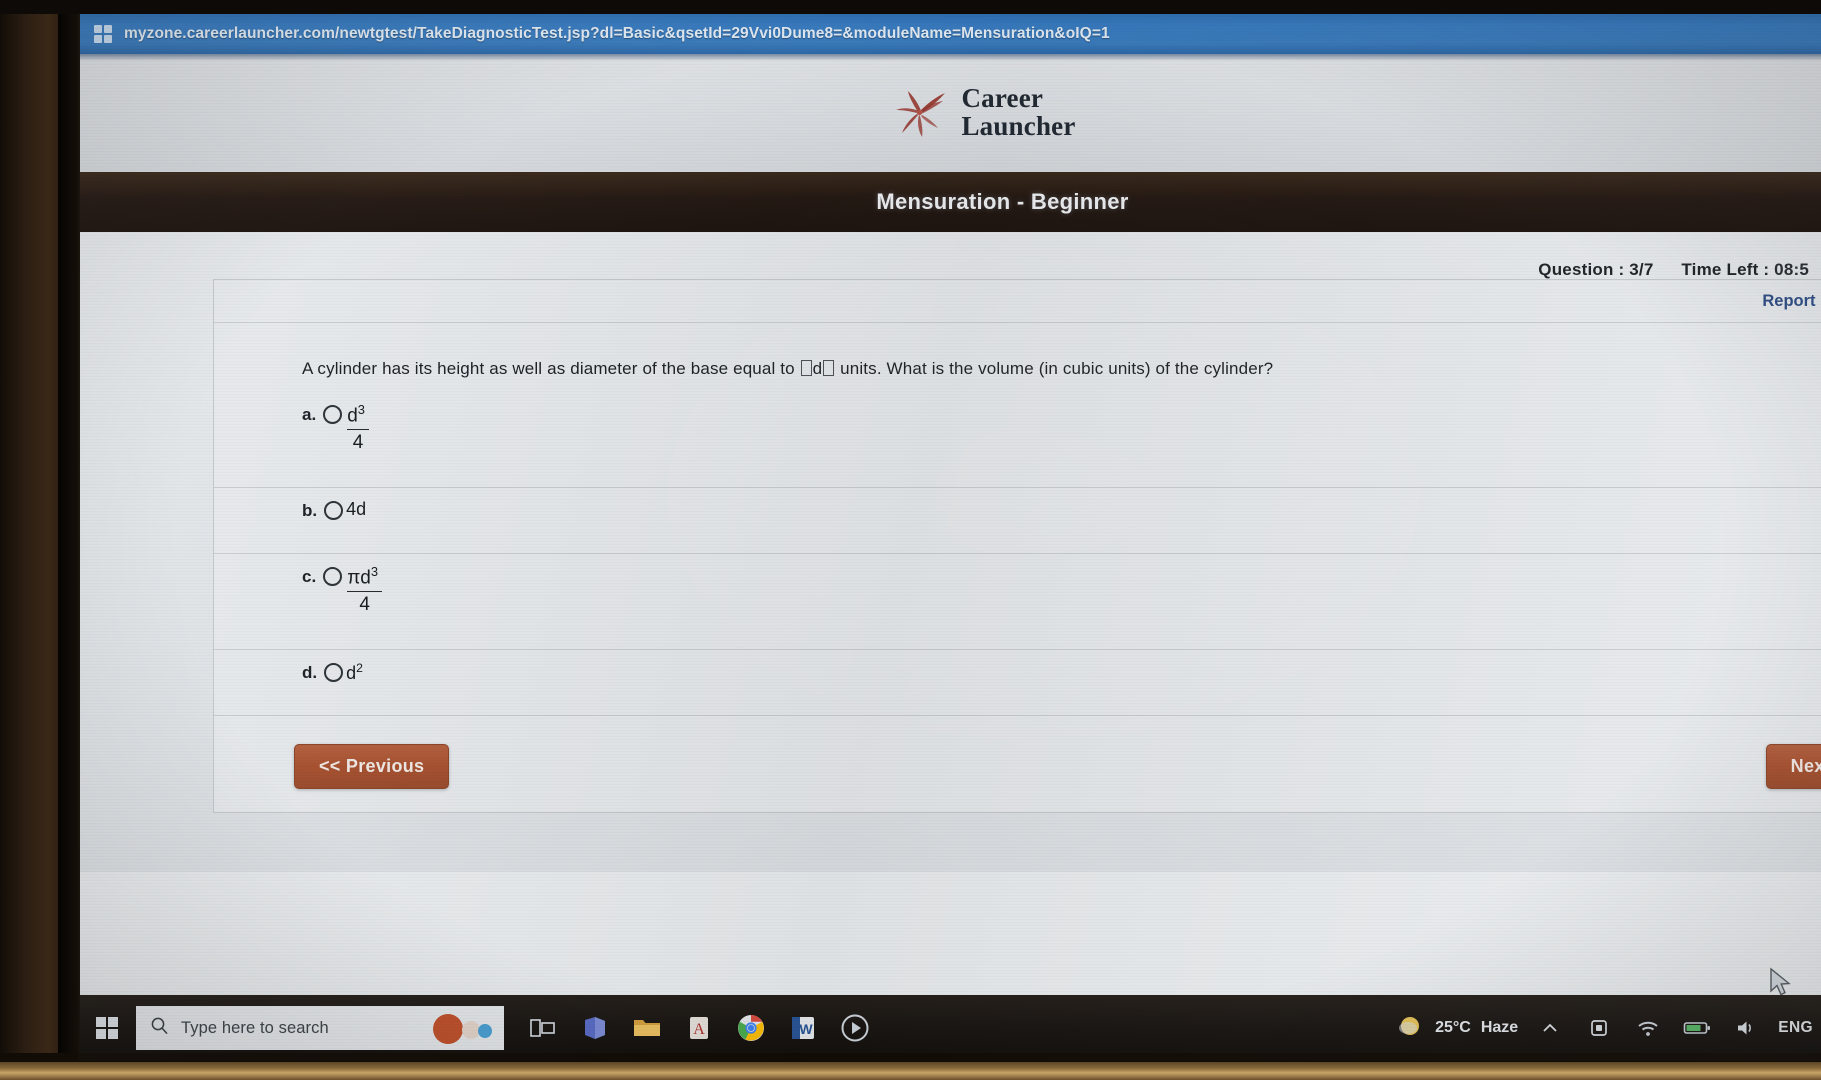 The height and width of the screenshot is (1080, 1821). Describe the element at coordinates (829, 368) in the screenshot. I see `missing-glyph-icon-right` at that location.